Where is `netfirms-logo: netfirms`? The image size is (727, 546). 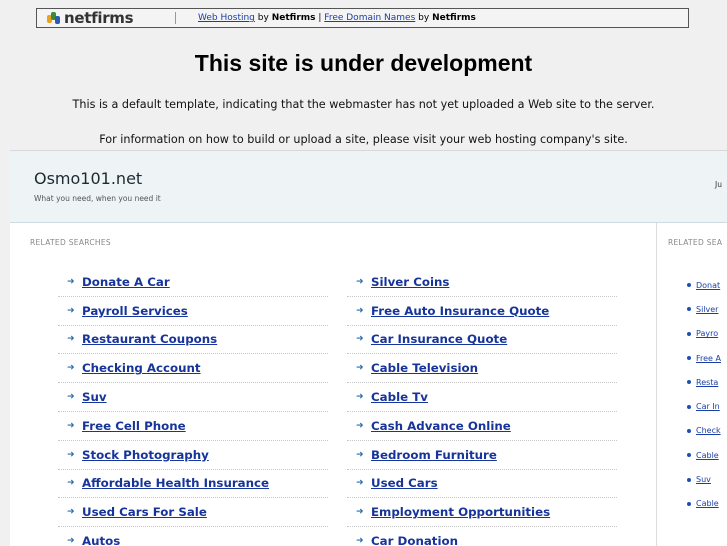
netfirms-logo: netfirms is located at coordinates (106, 18).